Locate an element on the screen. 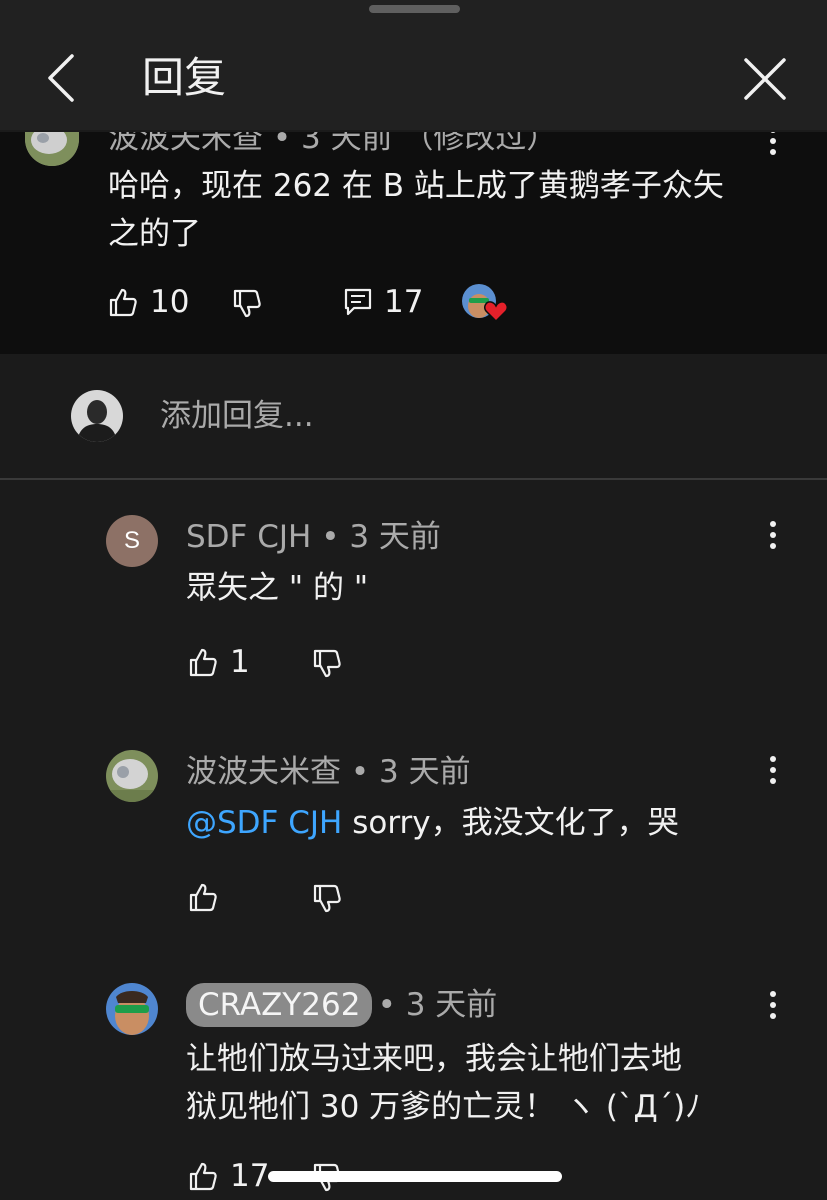 The height and width of the screenshot is (1200, 827). header-bar is located at coordinates (413, 65).